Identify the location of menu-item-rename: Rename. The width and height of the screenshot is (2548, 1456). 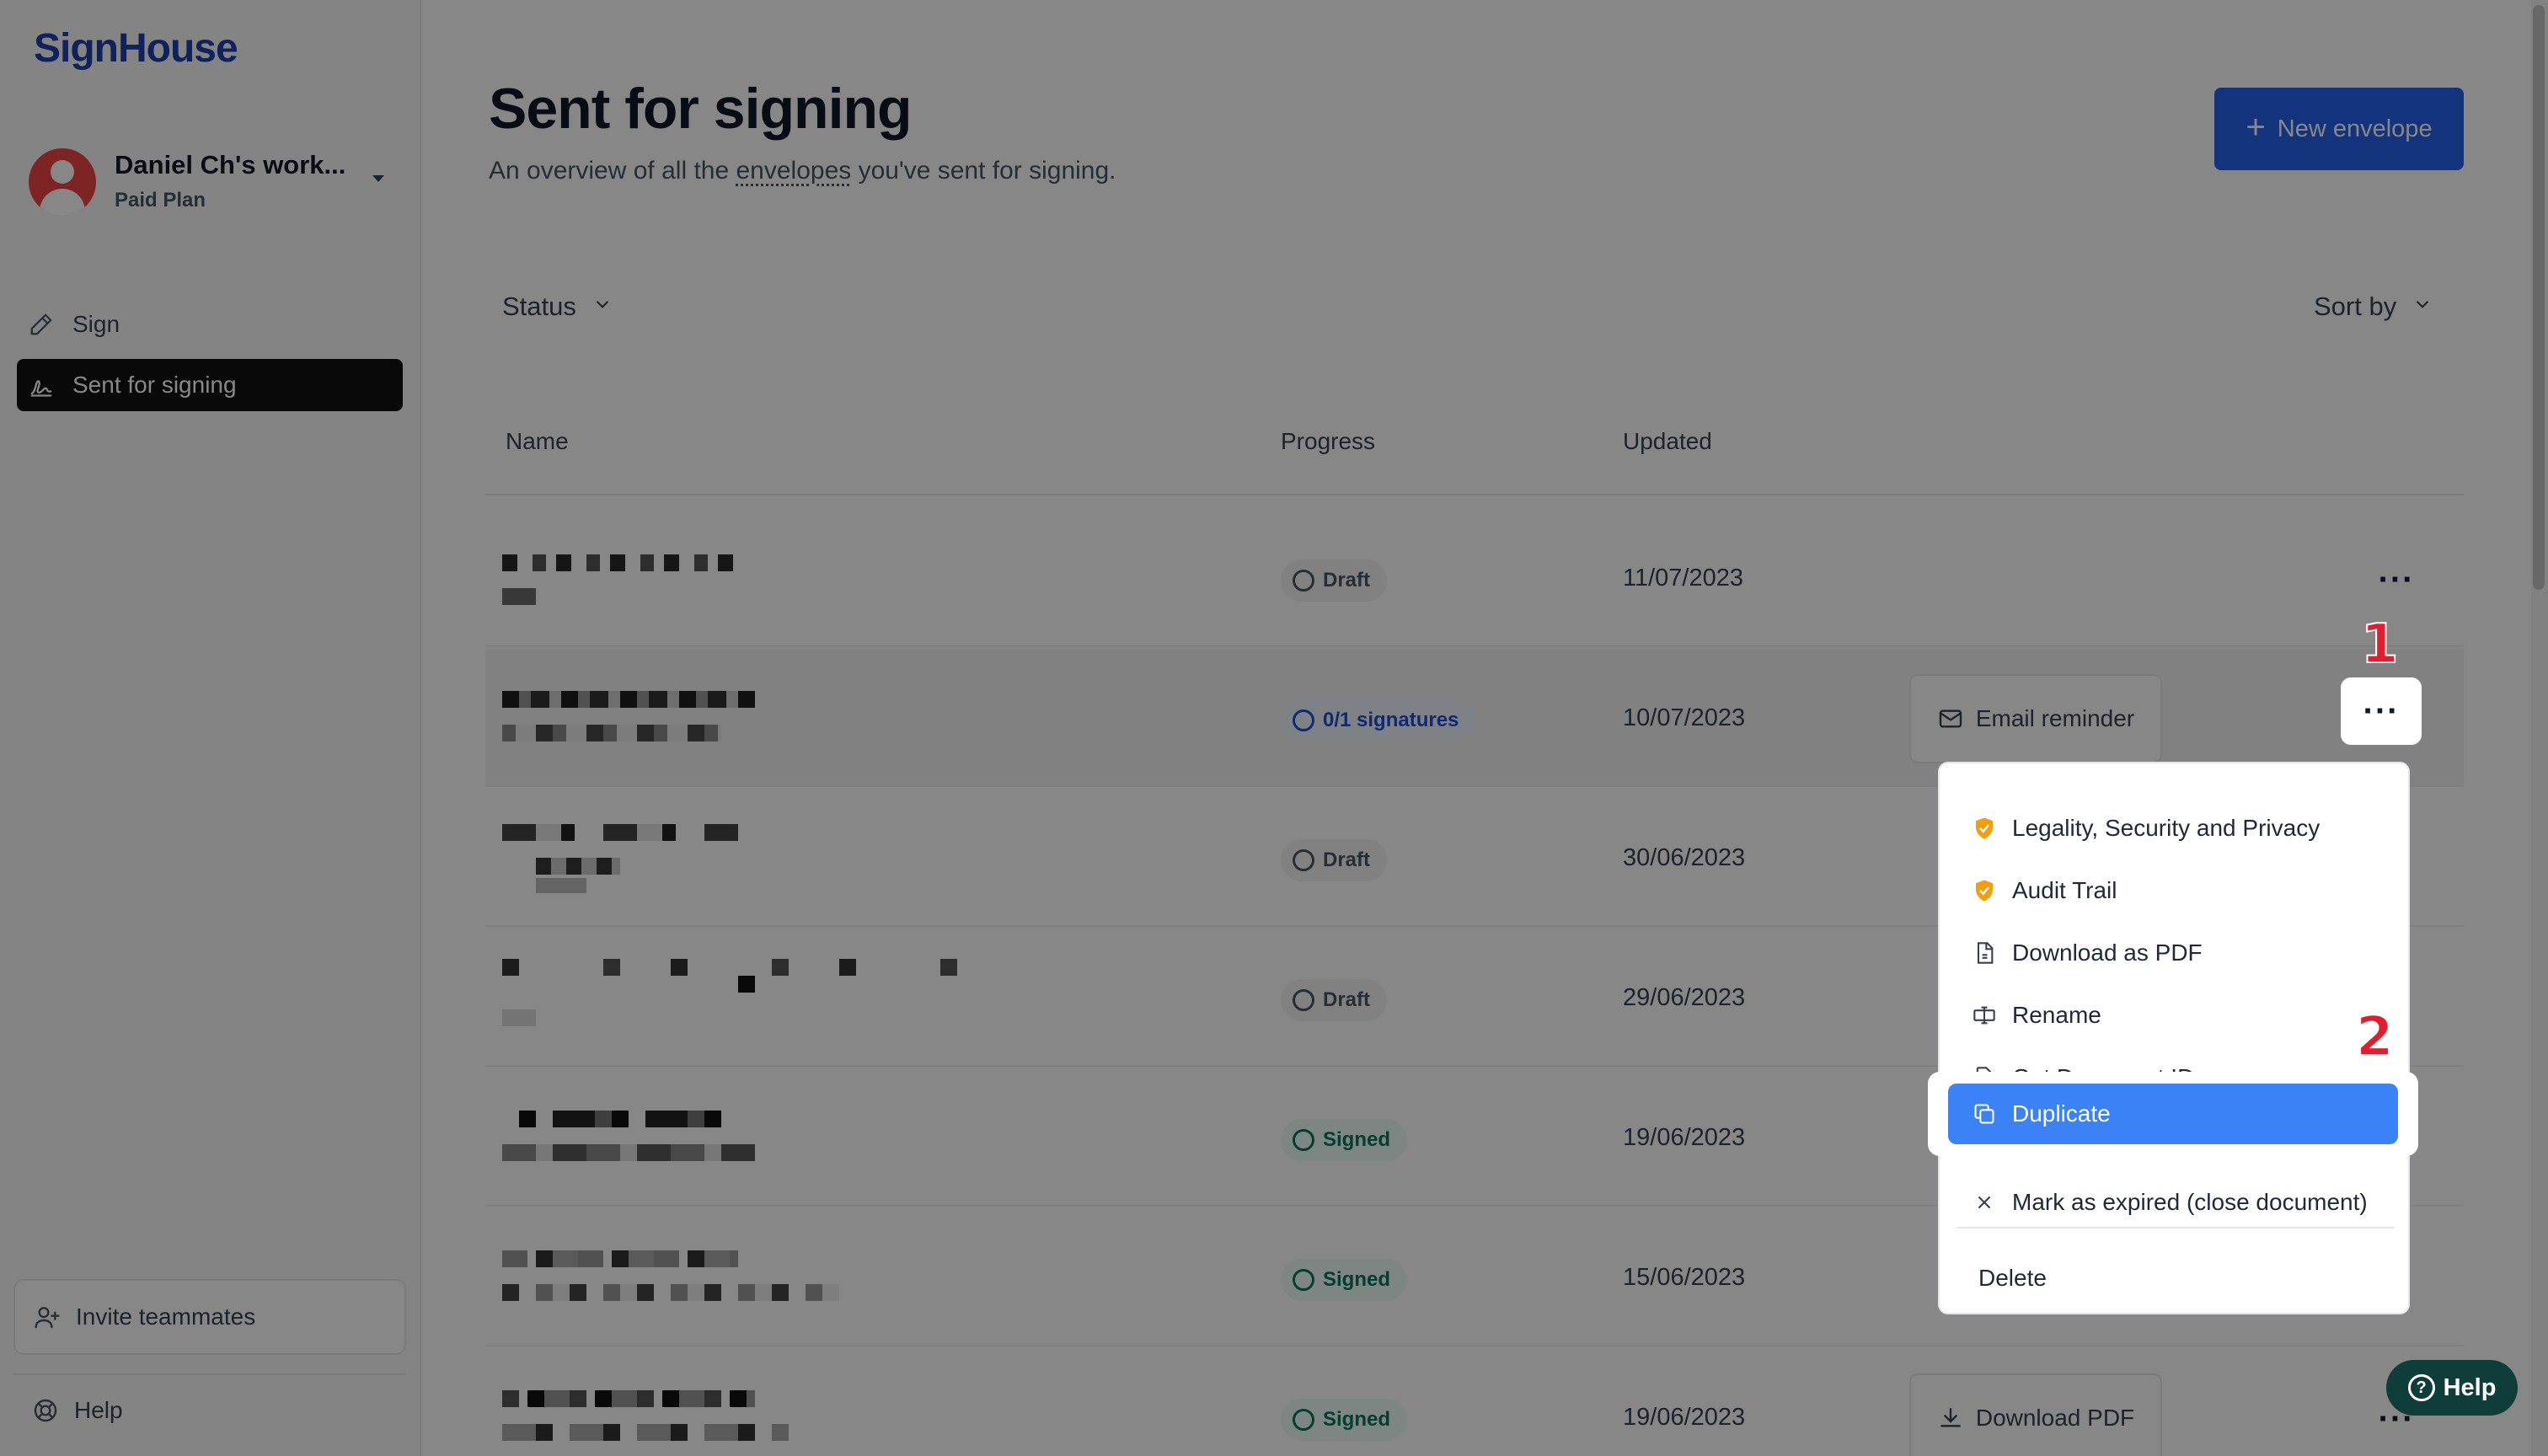
(2036, 1015).